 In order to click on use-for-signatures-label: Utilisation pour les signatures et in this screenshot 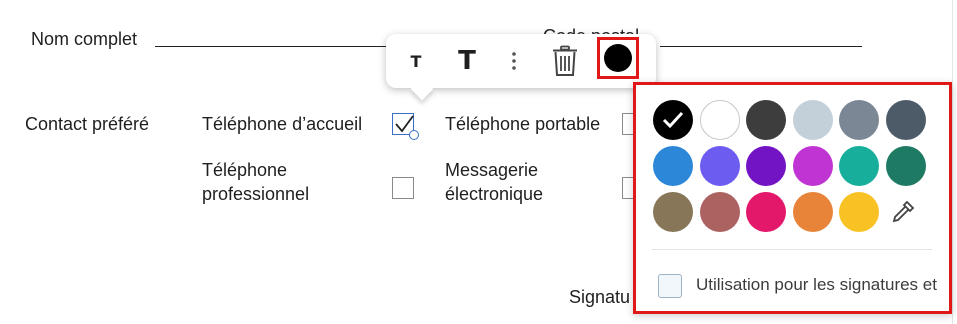, I will do `click(816, 284)`.